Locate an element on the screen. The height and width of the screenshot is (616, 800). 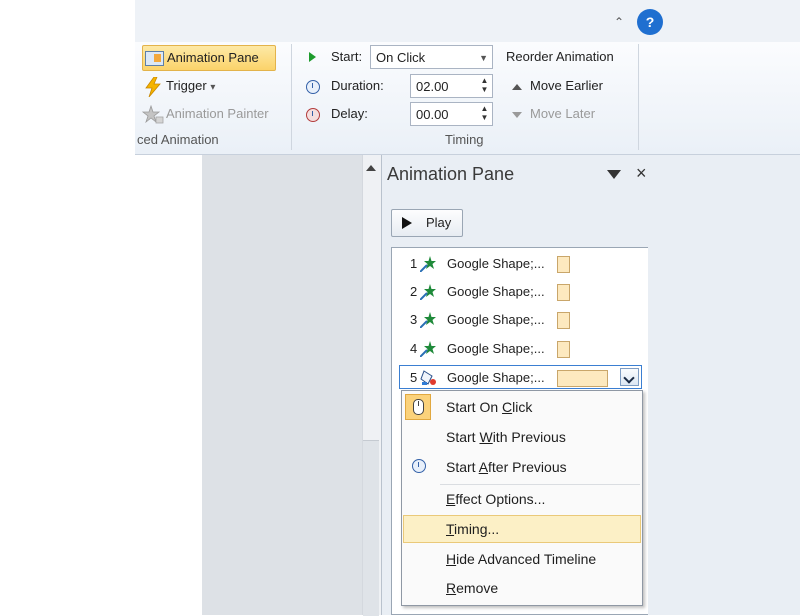
menu-item-hide-advanced-timeline: Hide Advanced Timeline is located at coordinates (521, 559).